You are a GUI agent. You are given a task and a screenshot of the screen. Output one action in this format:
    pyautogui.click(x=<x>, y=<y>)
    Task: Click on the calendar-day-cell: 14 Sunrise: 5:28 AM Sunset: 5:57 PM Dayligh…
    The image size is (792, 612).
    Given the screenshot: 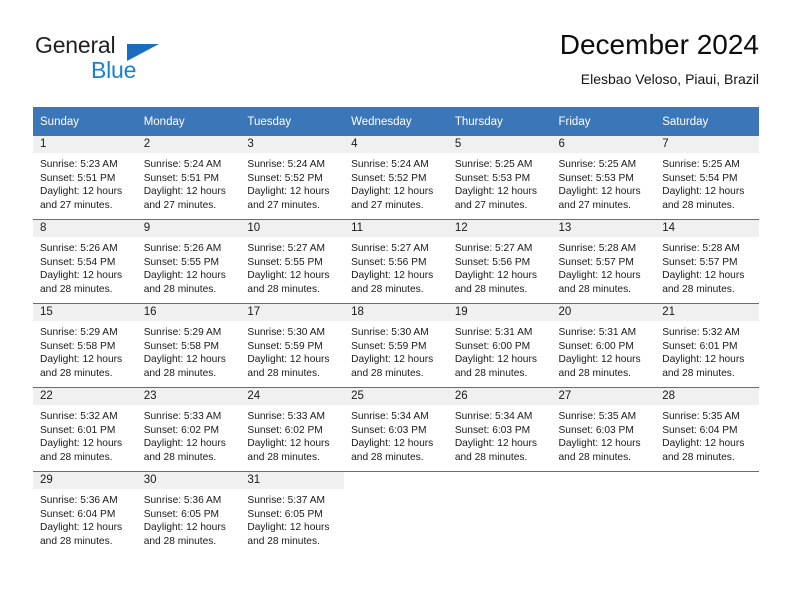 What is the action you would take?
    pyautogui.click(x=707, y=261)
    